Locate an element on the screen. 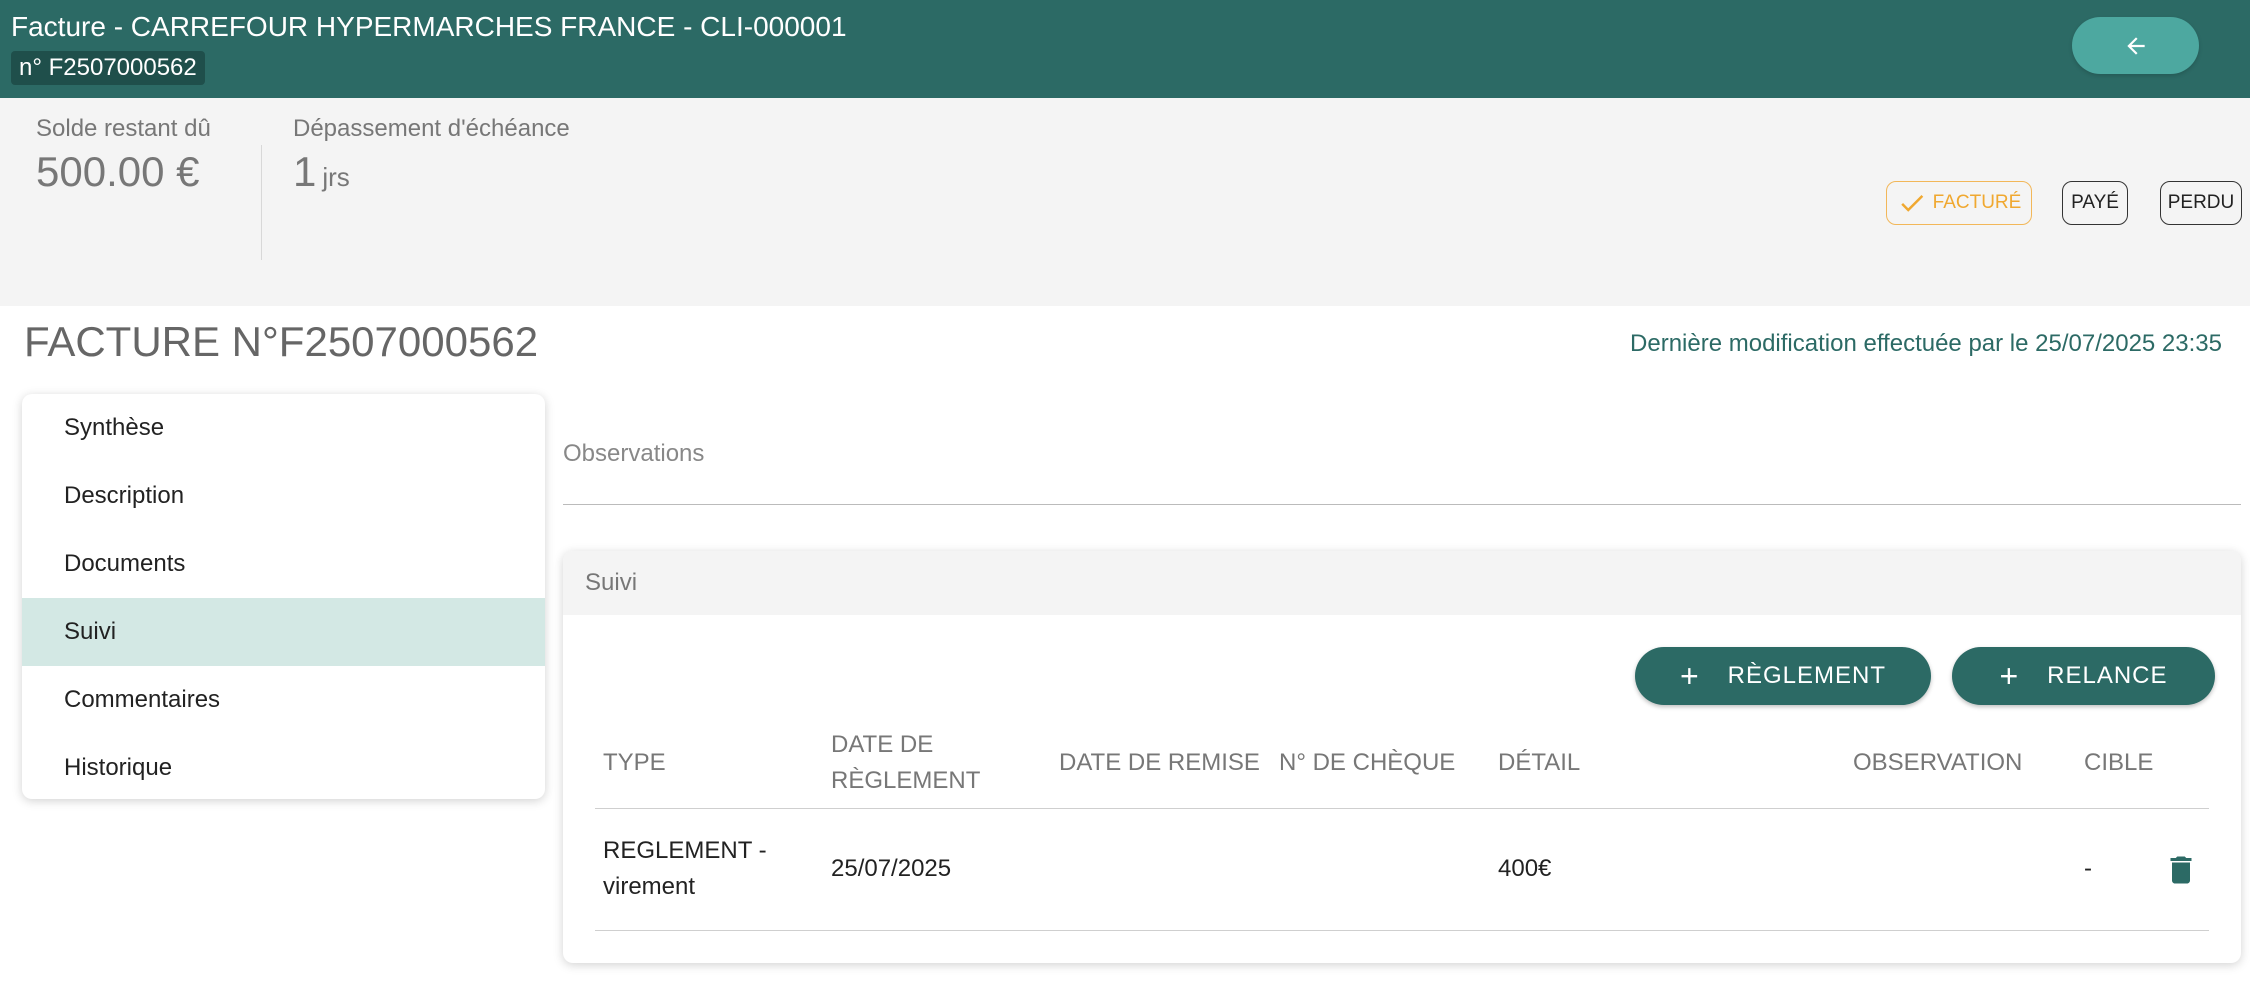 This screenshot has height=986, width=2250. cell-detail: 400€ is located at coordinates (1525, 868).